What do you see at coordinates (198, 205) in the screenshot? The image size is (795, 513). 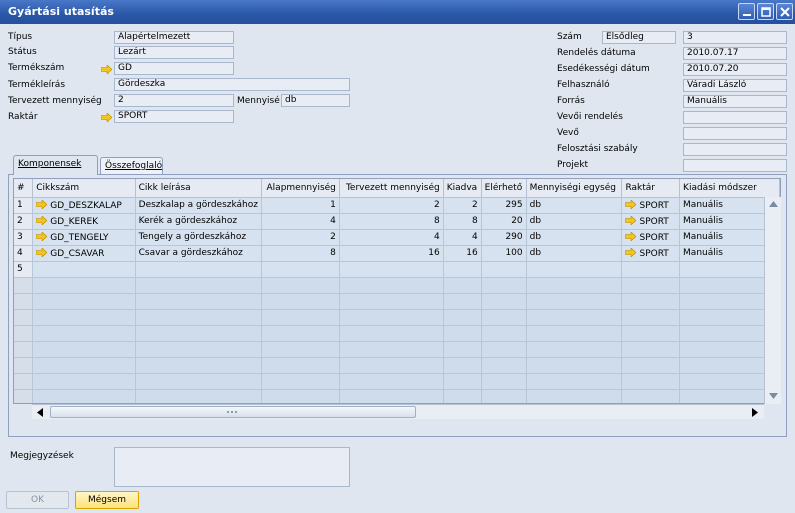 I see `leiras-cell: Deszkalap a gördeszkához` at bounding box center [198, 205].